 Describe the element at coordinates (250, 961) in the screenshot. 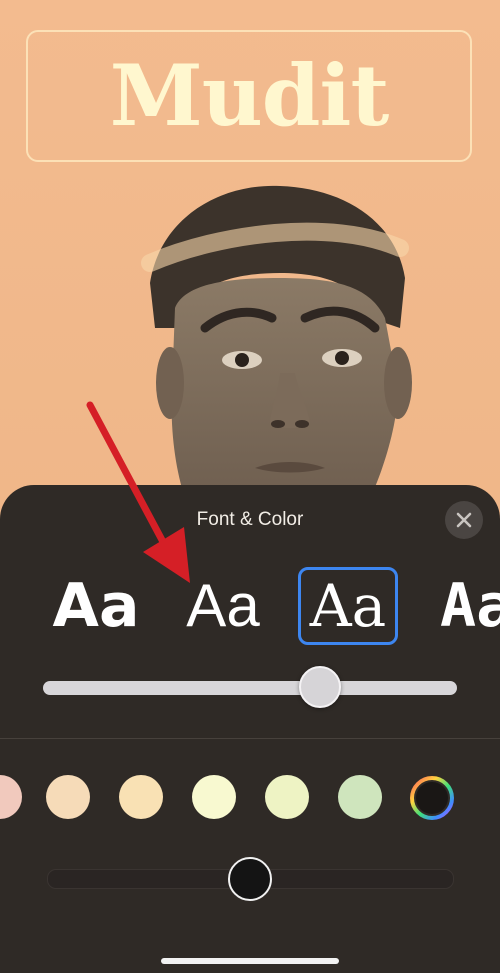

I see `home-indicator` at that location.